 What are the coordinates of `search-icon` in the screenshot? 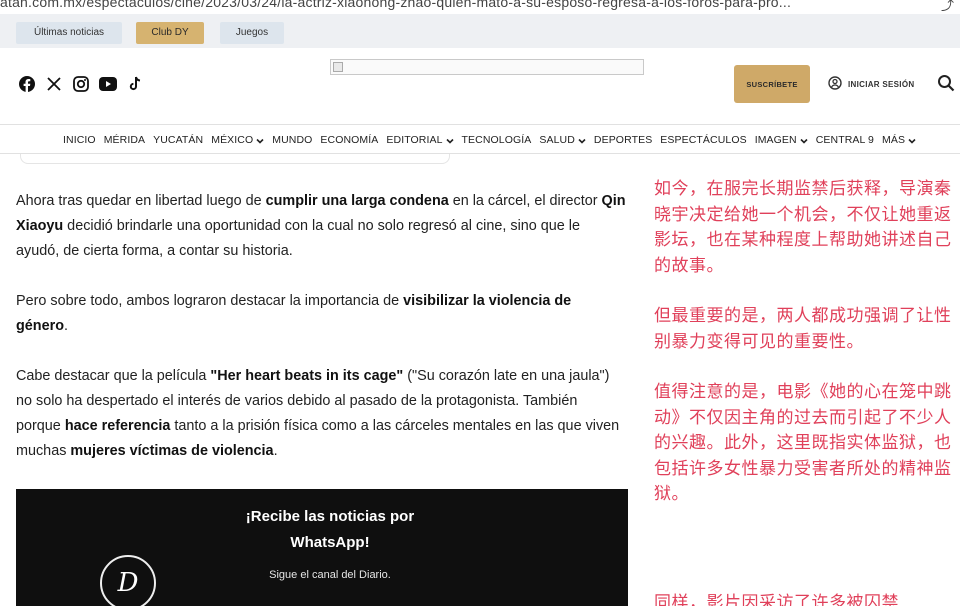 It's located at (946, 84).